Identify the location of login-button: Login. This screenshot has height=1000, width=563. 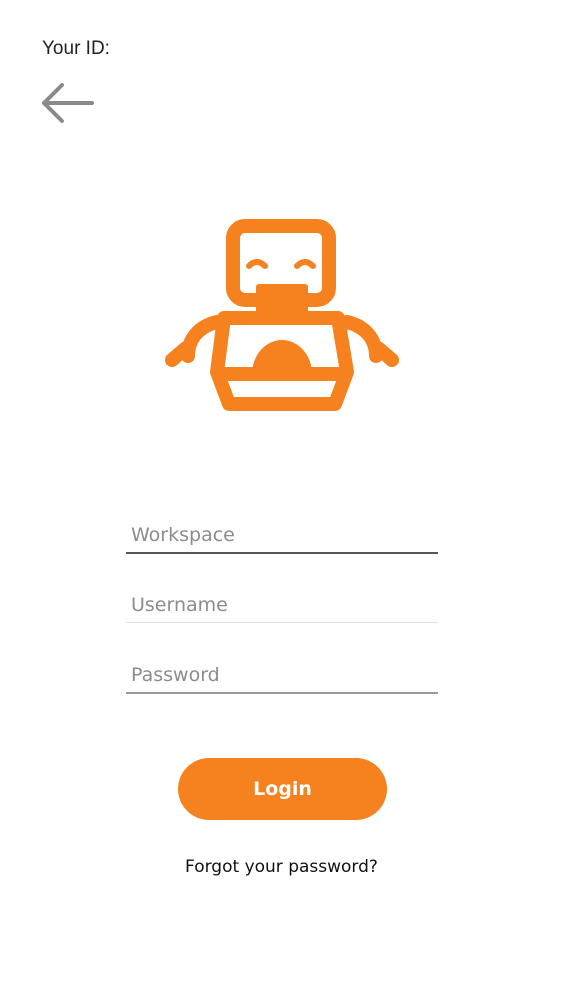
(282, 789).